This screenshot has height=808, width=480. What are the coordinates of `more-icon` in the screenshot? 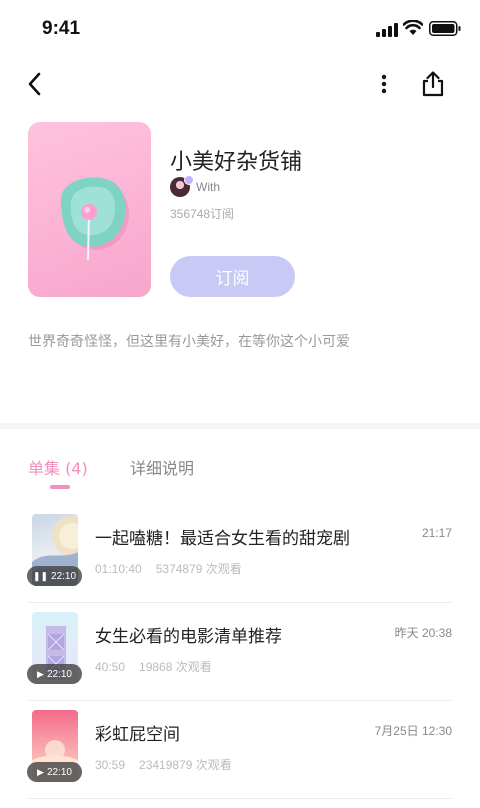 It's located at (384, 84).